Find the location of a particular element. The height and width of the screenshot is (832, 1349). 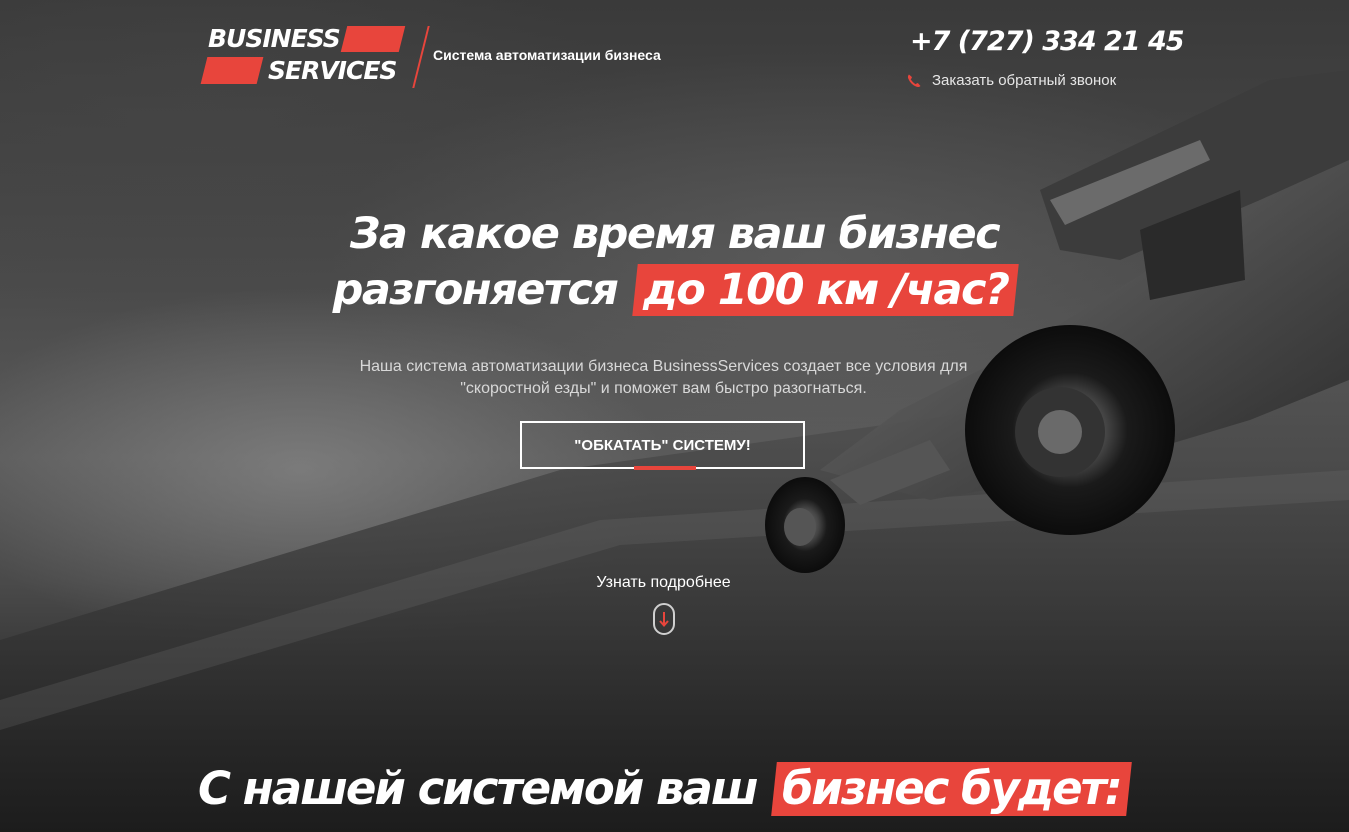

section2-heading-plain: С нашей системой ваш is located at coordinates (478, 788).